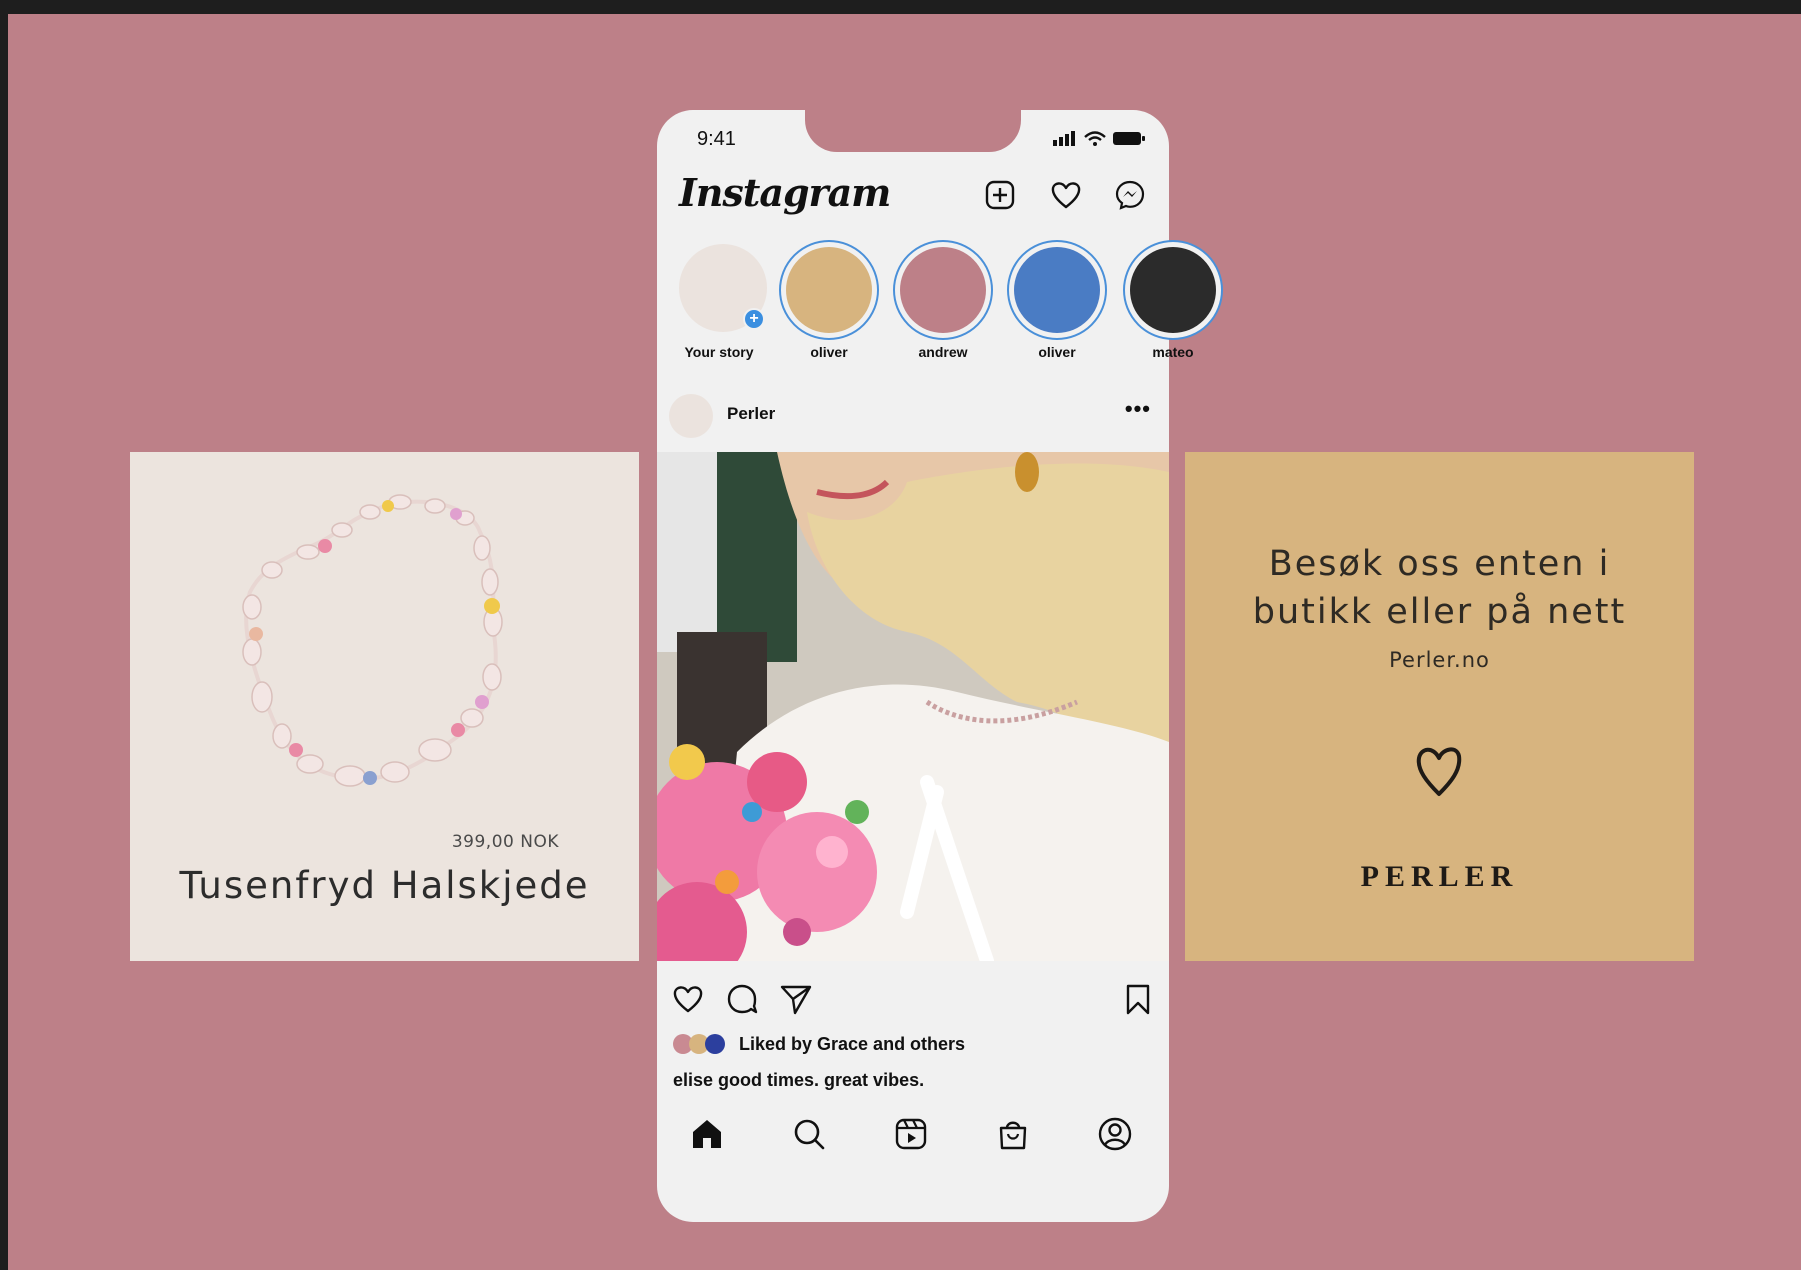 This screenshot has height=1270, width=1801. Describe the element at coordinates (809, 1134) in the screenshot. I see `search-icon` at that location.